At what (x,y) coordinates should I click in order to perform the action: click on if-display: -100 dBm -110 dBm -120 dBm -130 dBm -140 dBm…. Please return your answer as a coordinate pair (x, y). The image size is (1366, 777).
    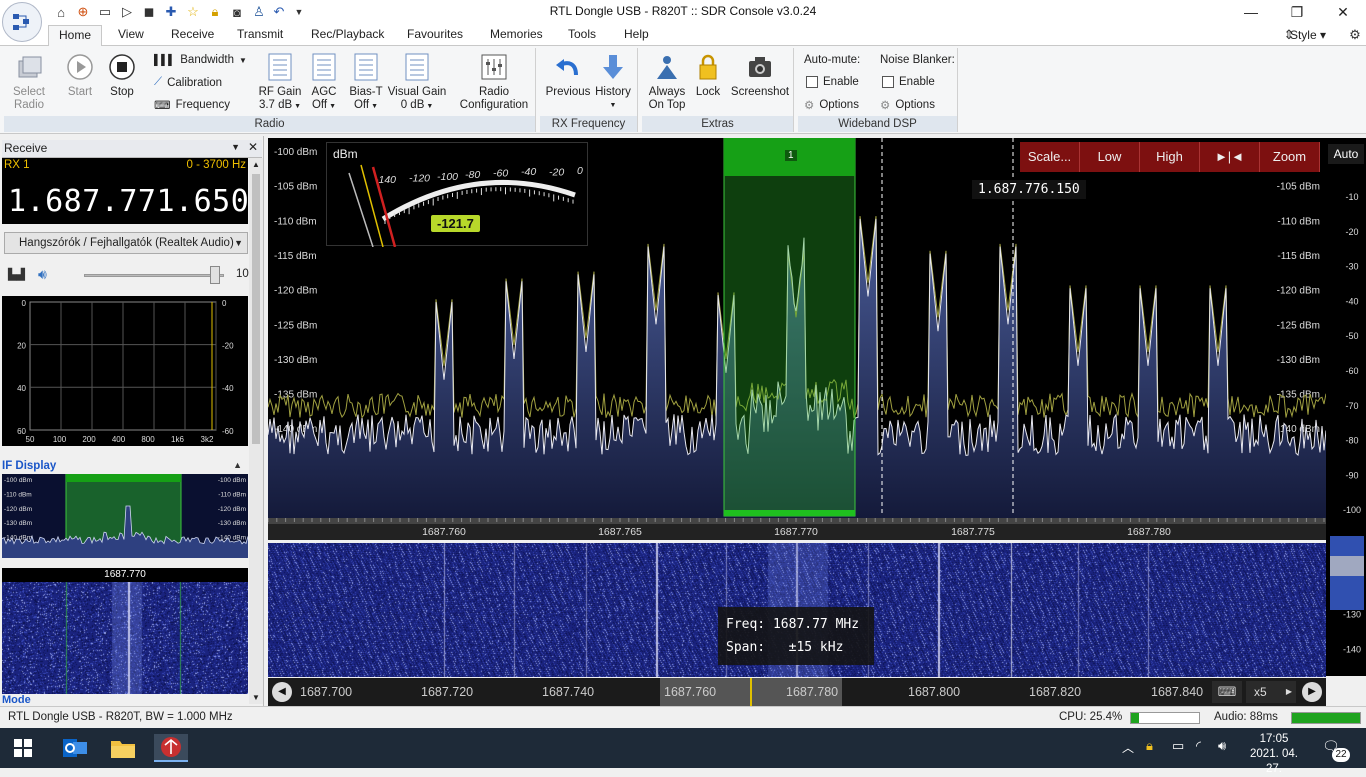
    Looking at the image, I should click on (125, 516).